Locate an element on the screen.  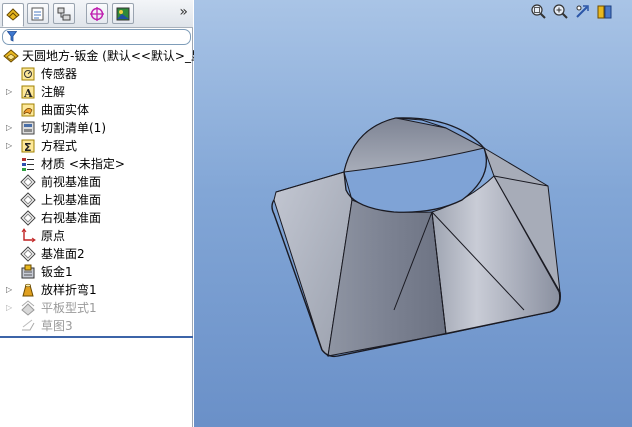
sheet-metal-icon is located at coordinates (28, 271).